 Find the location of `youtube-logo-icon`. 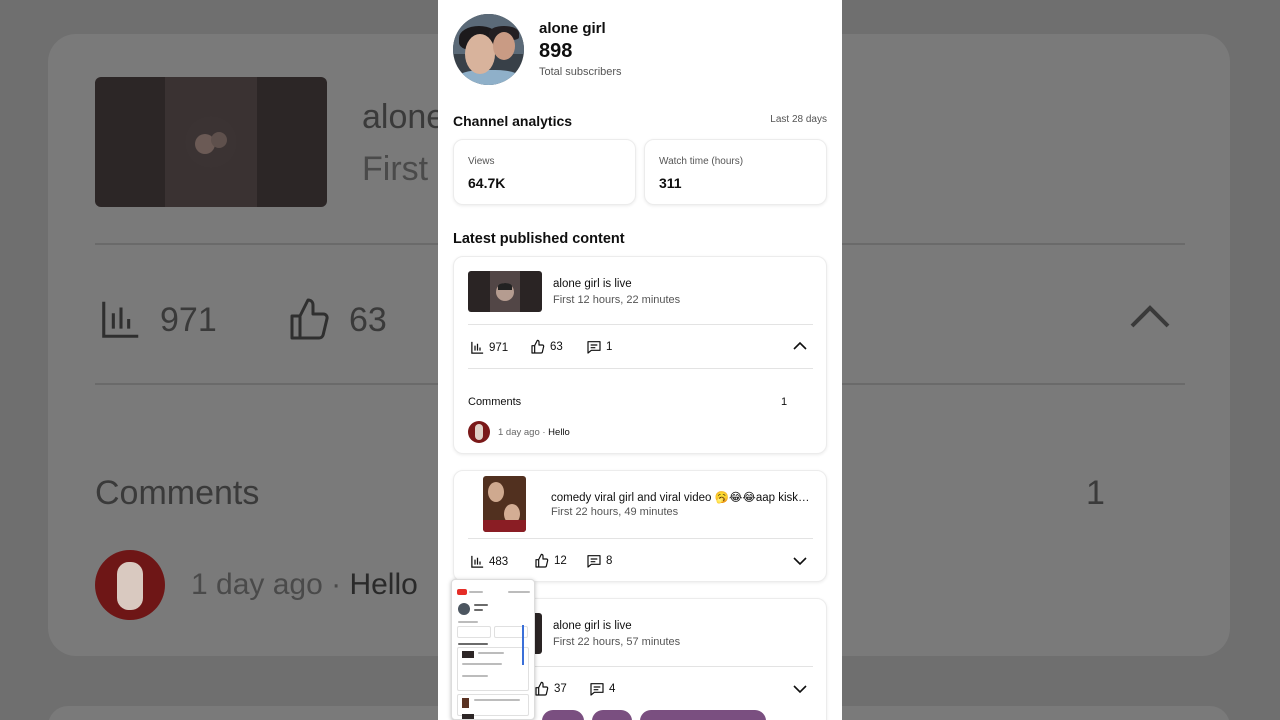

youtube-logo-icon is located at coordinates (462, 592).